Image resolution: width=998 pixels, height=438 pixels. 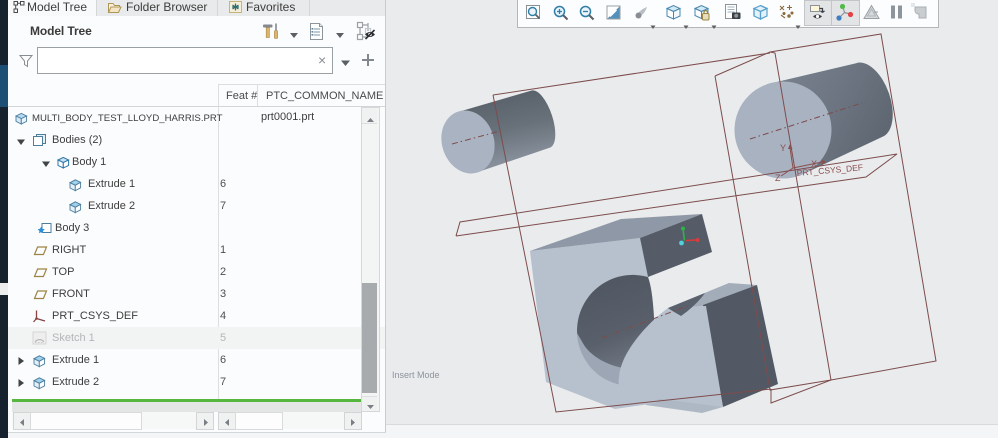 I want to click on svg-text: Y, so click(x=783, y=148).